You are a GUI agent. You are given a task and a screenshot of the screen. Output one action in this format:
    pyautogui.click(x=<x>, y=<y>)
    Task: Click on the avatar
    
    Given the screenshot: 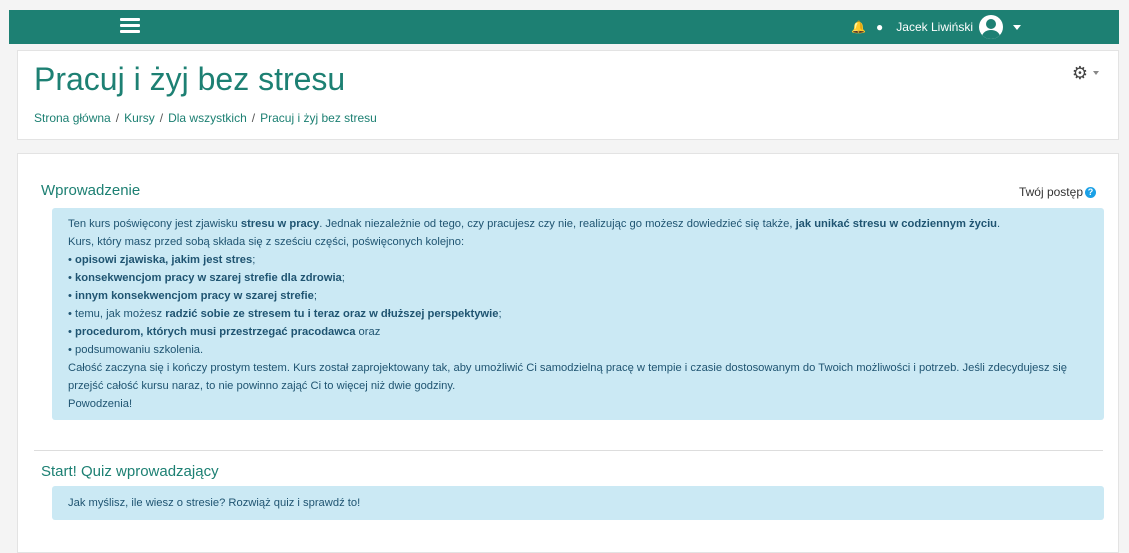 What is the action you would take?
    pyautogui.click(x=991, y=27)
    